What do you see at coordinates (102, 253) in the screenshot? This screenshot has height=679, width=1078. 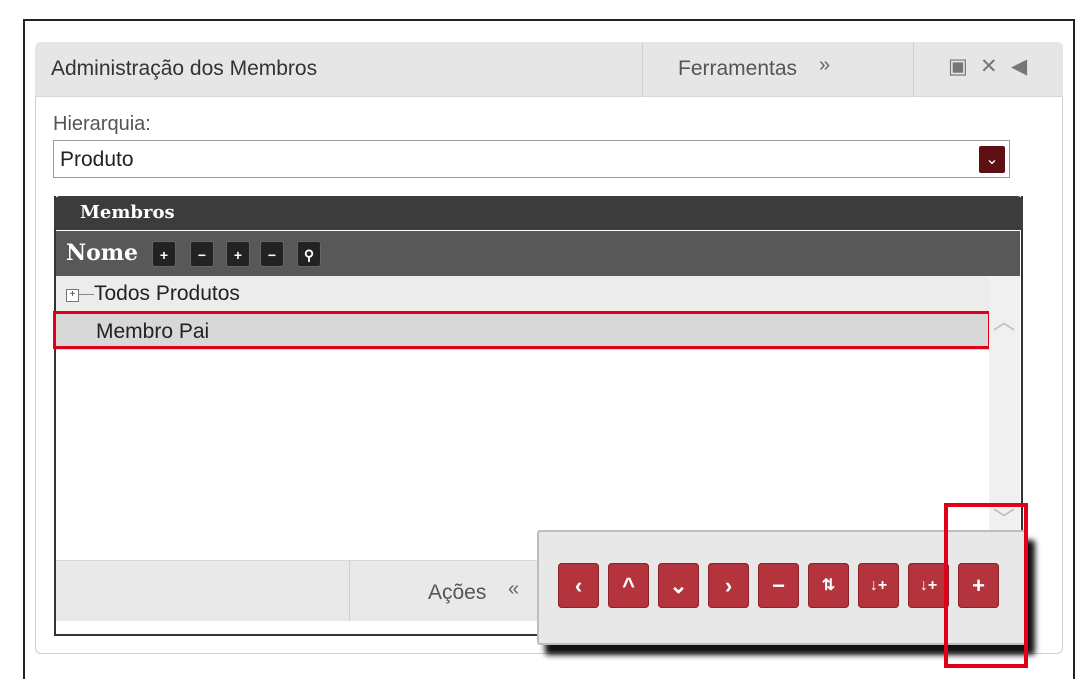 I see `column-header-name: Nome` at bounding box center [102, 253].